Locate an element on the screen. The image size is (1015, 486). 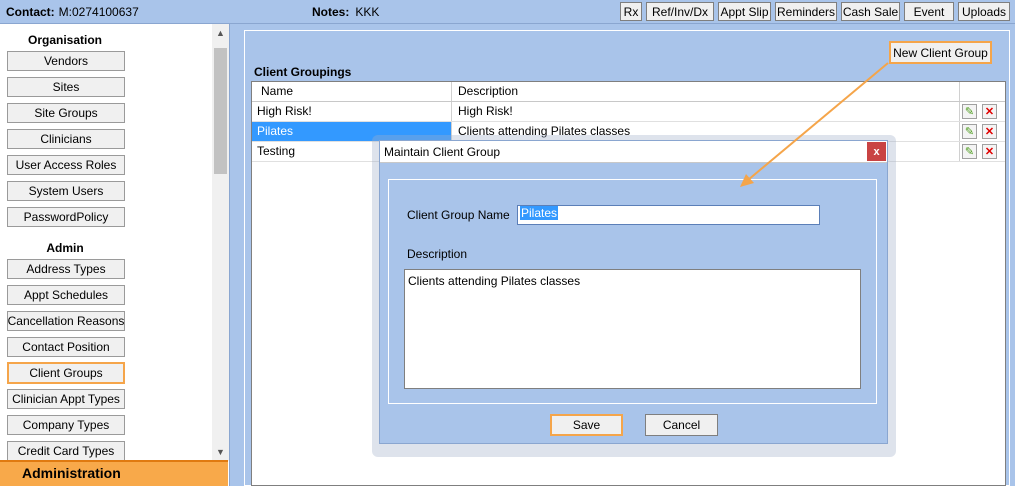
notes-value: KKK is located at coordinates (367, 12).